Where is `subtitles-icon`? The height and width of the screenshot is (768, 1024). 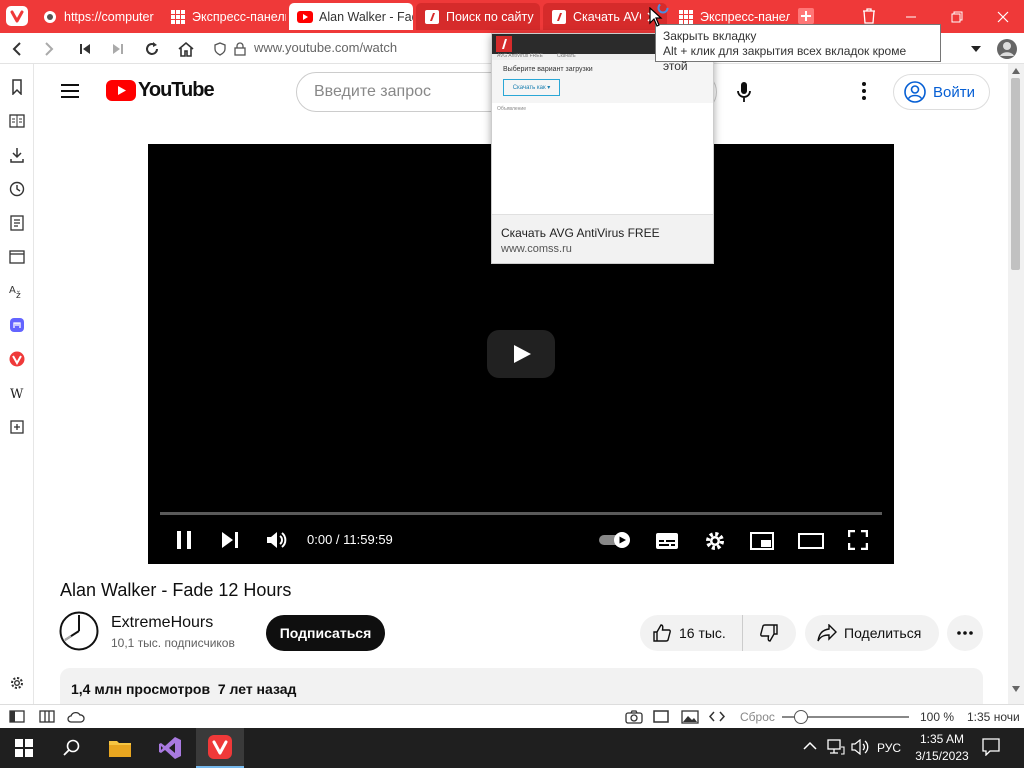
subtitles-icon is located at coordinates (667, 541).